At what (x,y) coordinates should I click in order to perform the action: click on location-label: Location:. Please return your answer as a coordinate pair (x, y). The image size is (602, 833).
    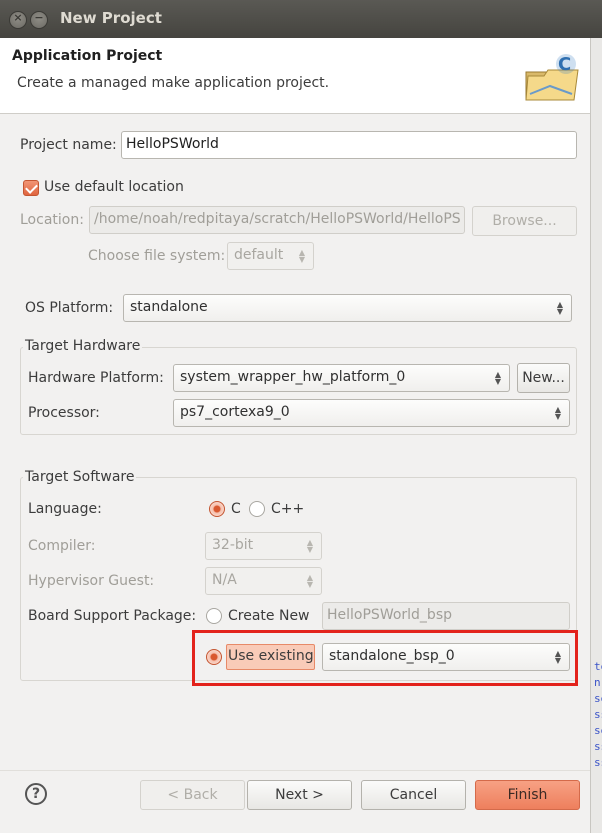
    Looking at the image, I should click on (52, 220).